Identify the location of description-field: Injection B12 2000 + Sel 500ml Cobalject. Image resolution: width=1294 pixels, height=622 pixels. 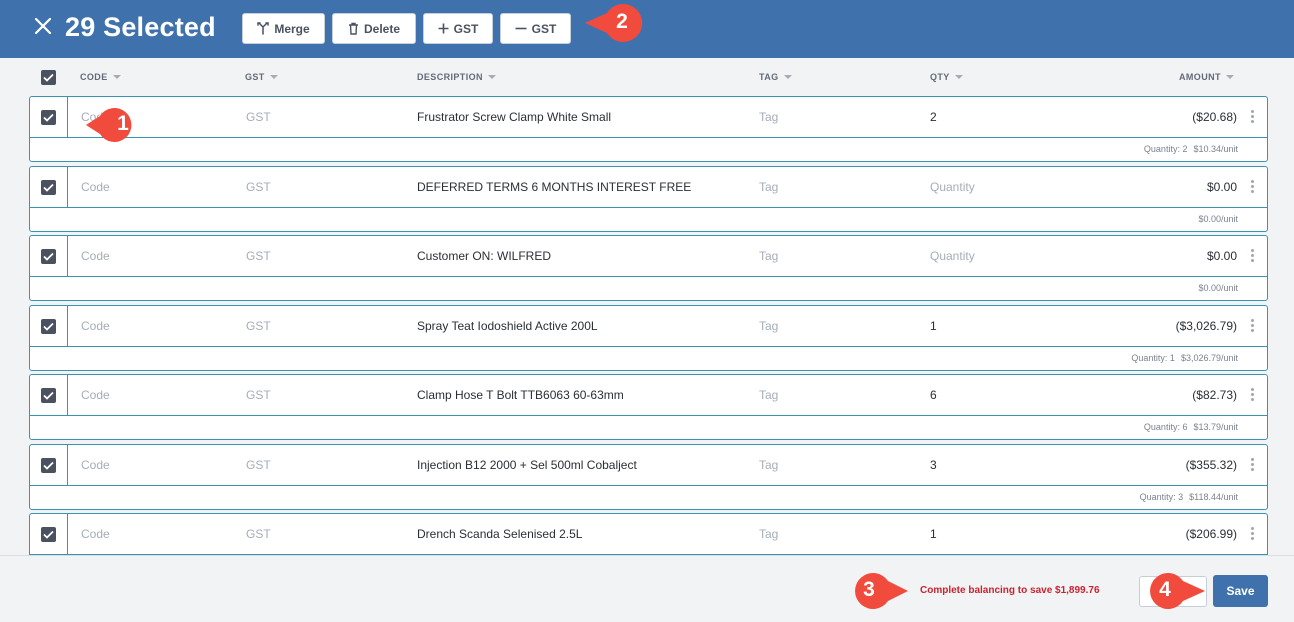
(527, 465).